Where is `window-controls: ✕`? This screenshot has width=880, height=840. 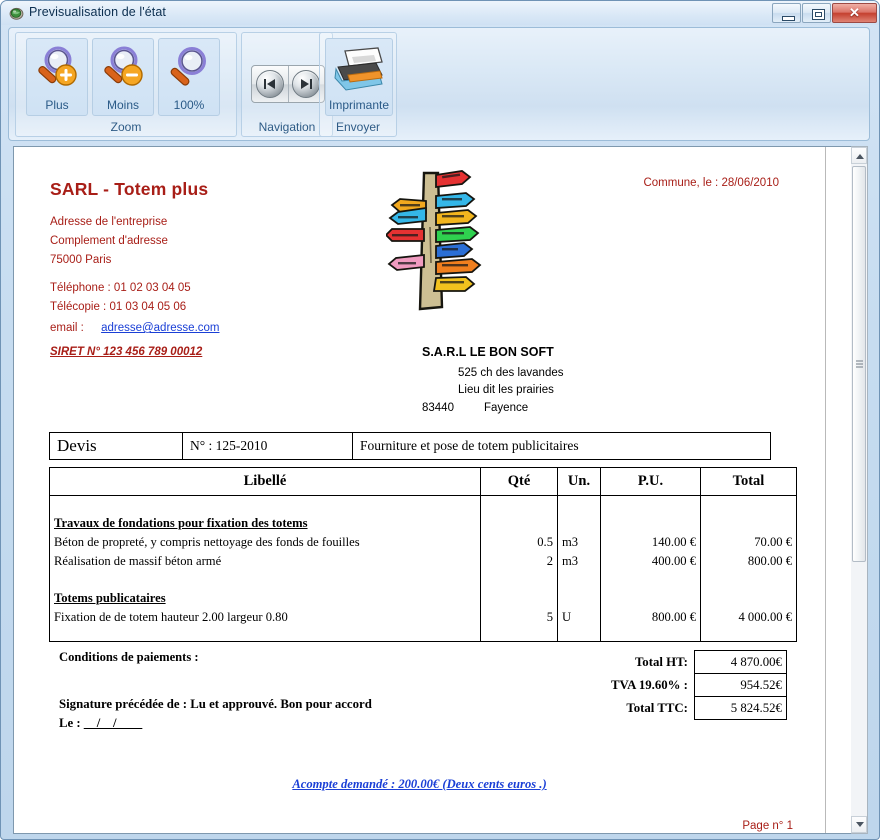 window-controls: ✕ is located at coordinates (824, 13).